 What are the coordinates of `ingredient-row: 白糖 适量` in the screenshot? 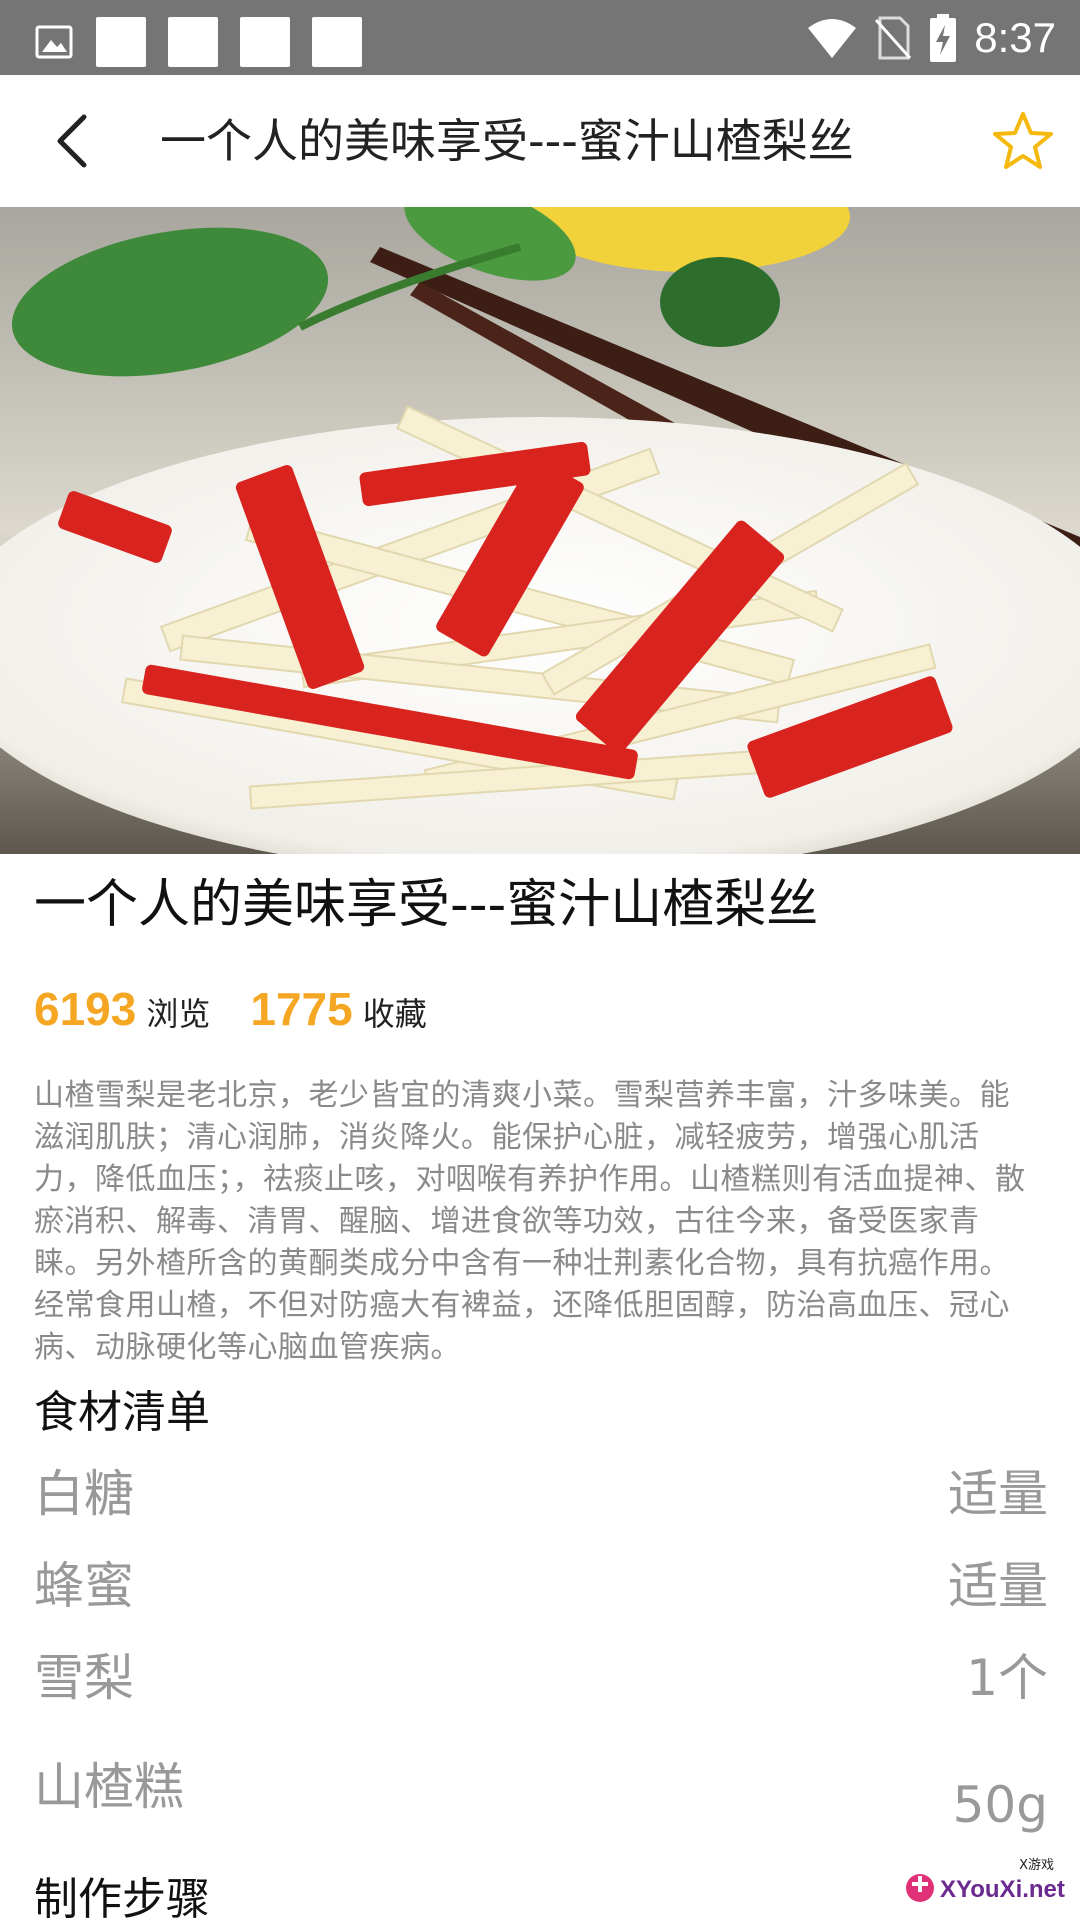 It's located at (541, 1494).